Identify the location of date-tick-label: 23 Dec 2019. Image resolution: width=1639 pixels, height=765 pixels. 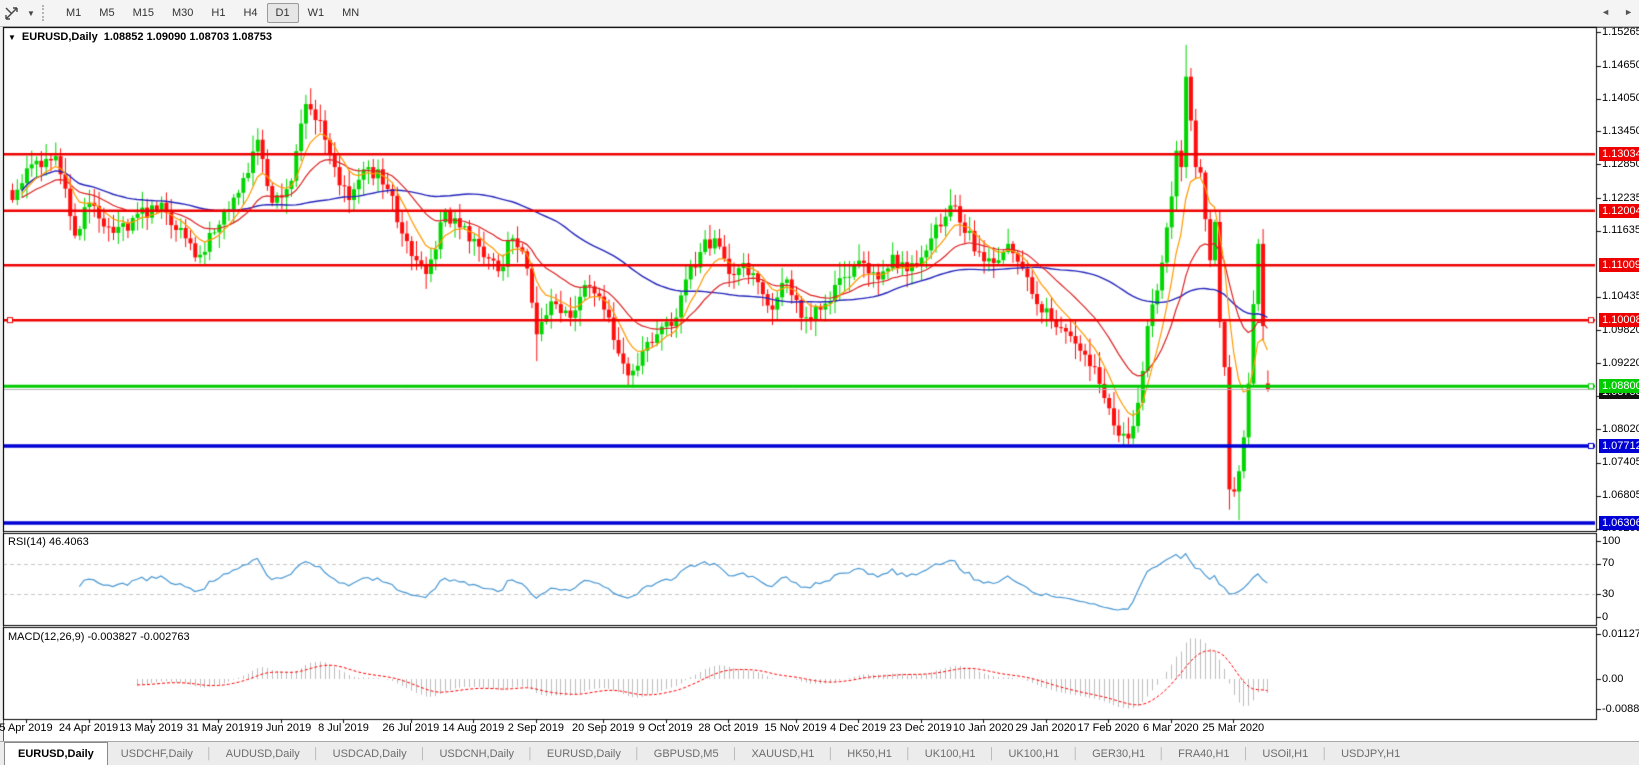
(920, 728).